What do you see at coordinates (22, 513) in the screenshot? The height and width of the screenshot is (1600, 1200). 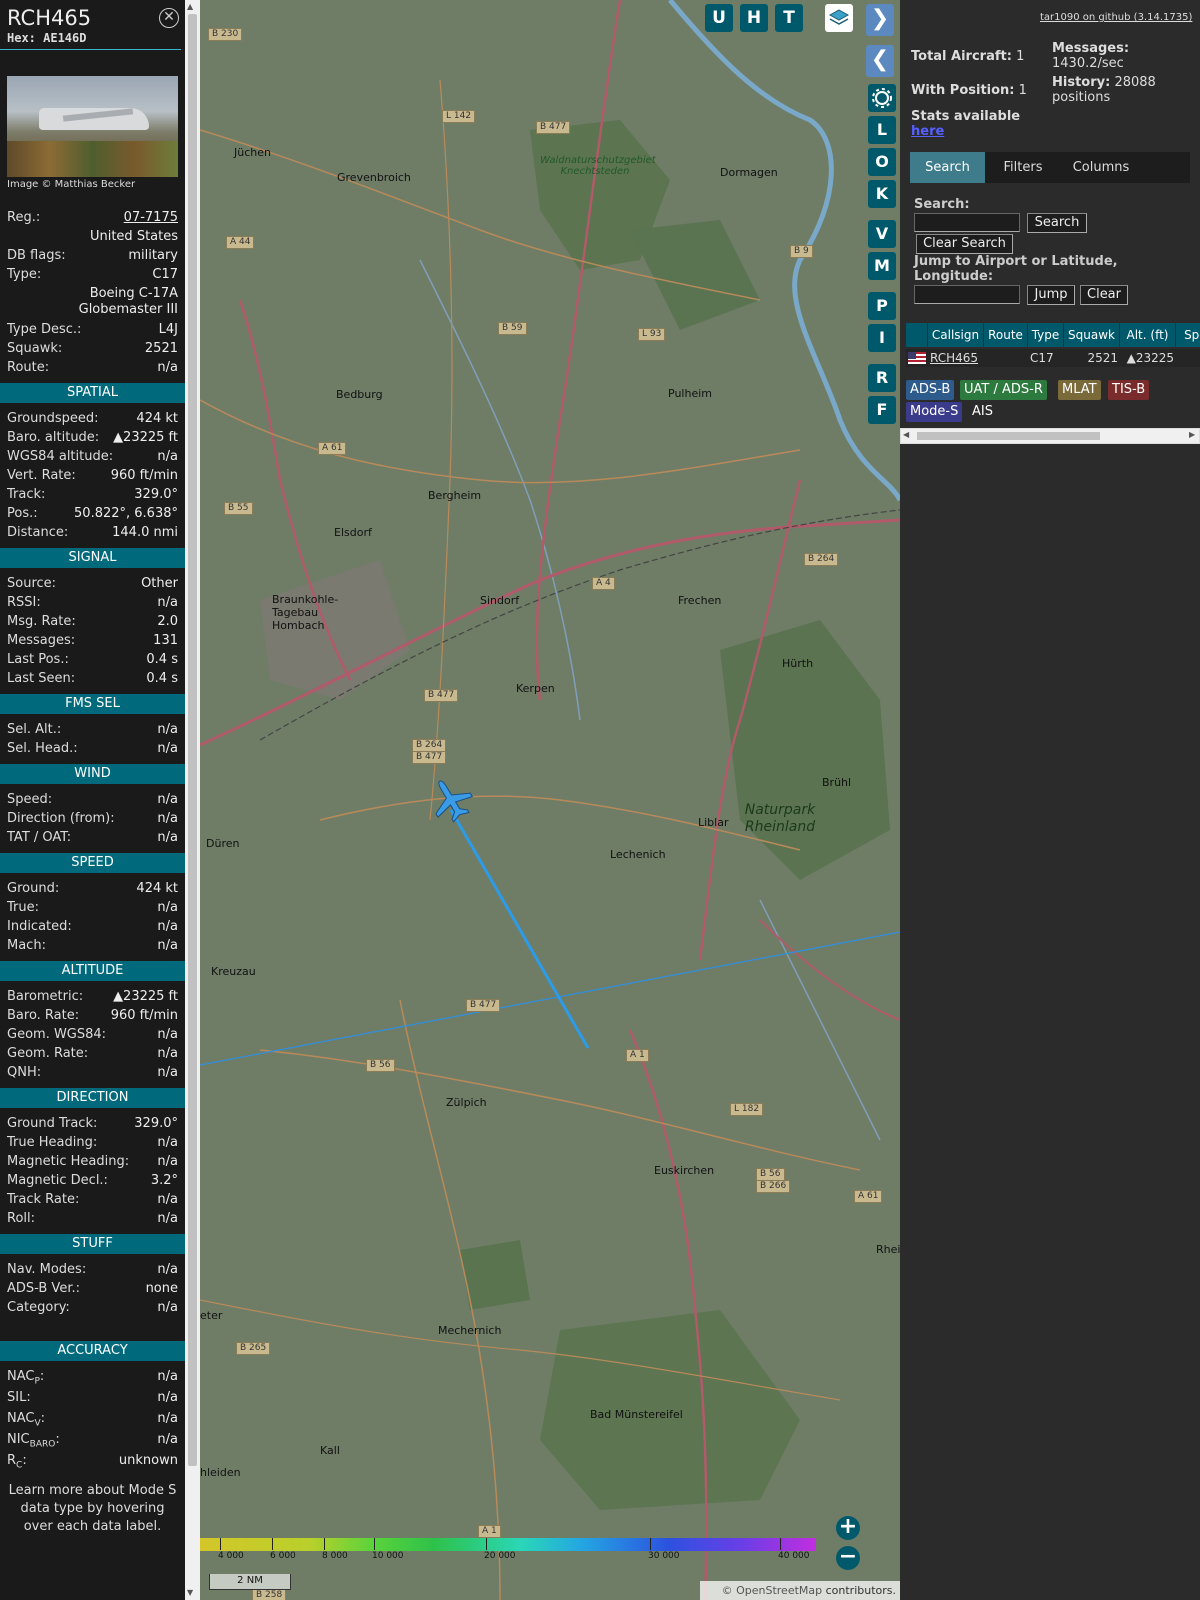 I see `info-row-label: Pos.:` at bounding box center [22, 513].